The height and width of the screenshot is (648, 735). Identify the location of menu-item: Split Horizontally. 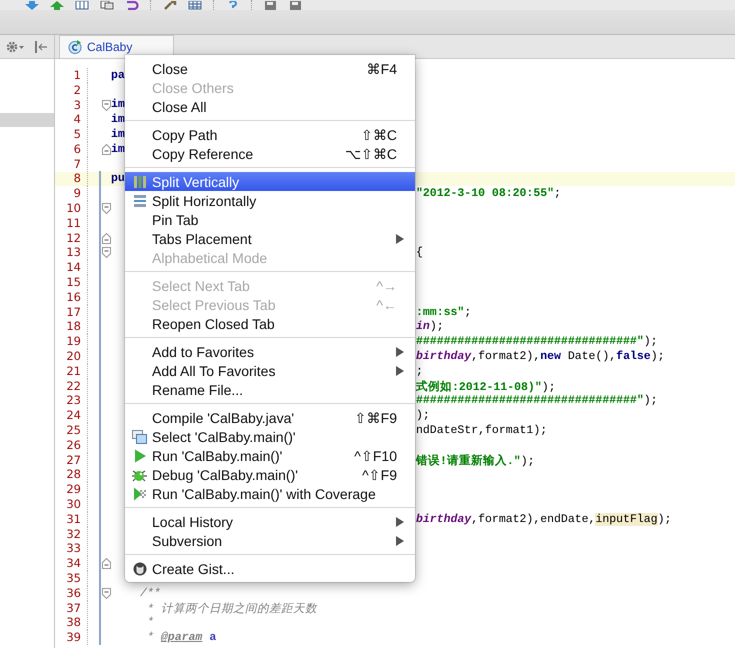
(270, 200).